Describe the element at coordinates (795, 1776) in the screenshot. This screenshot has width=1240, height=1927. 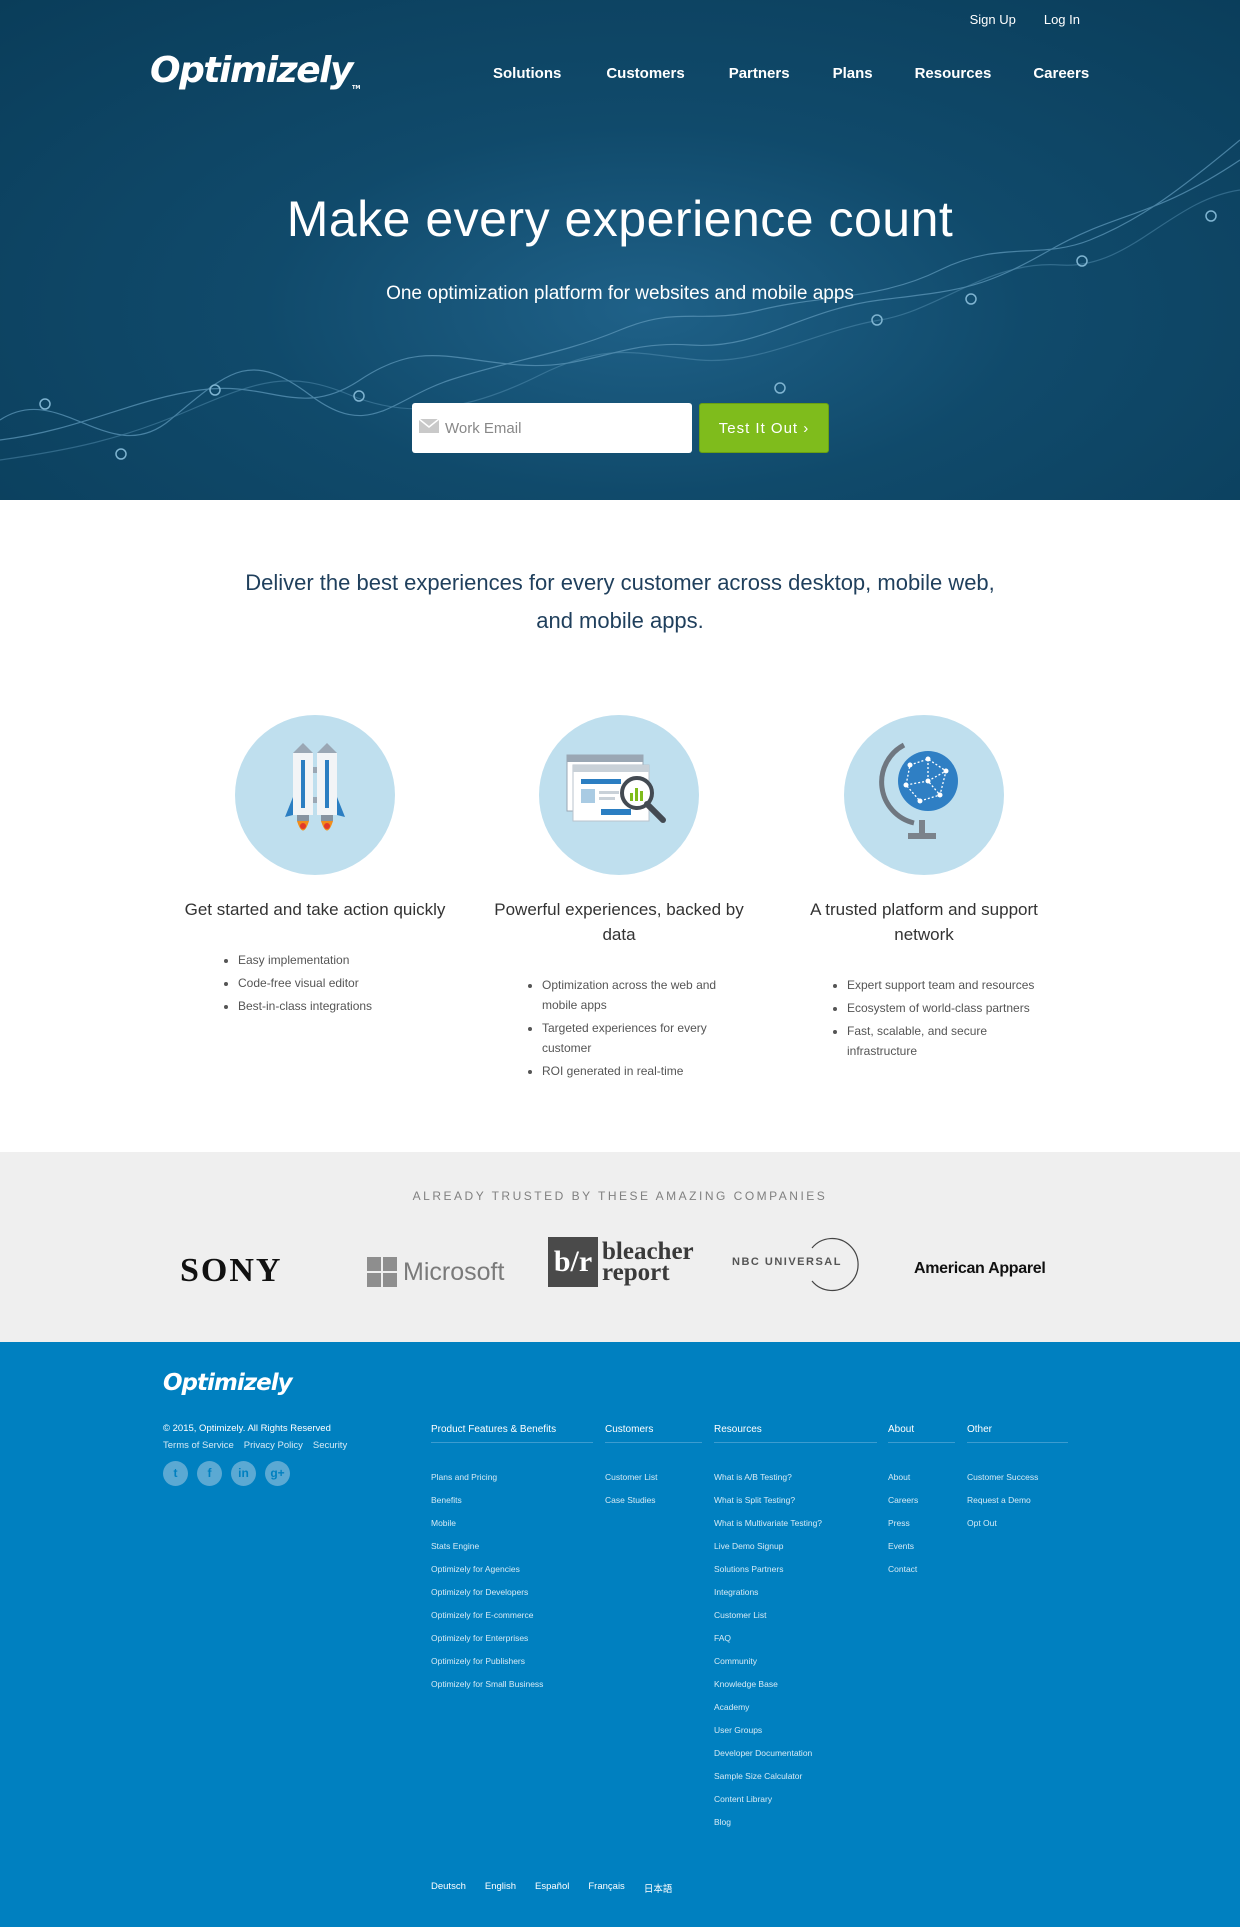
I see `footer-link: Sample Size Calculator` at that location.